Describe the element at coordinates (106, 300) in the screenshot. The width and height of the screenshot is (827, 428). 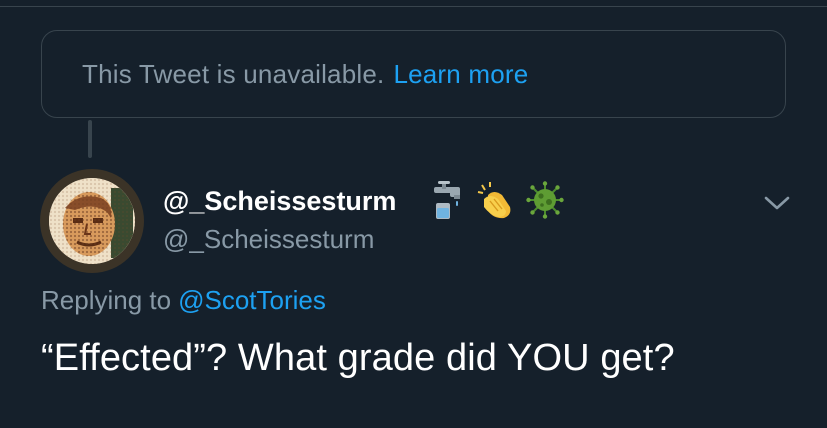
I see `replying-to-prefix: Replying to` at that location.